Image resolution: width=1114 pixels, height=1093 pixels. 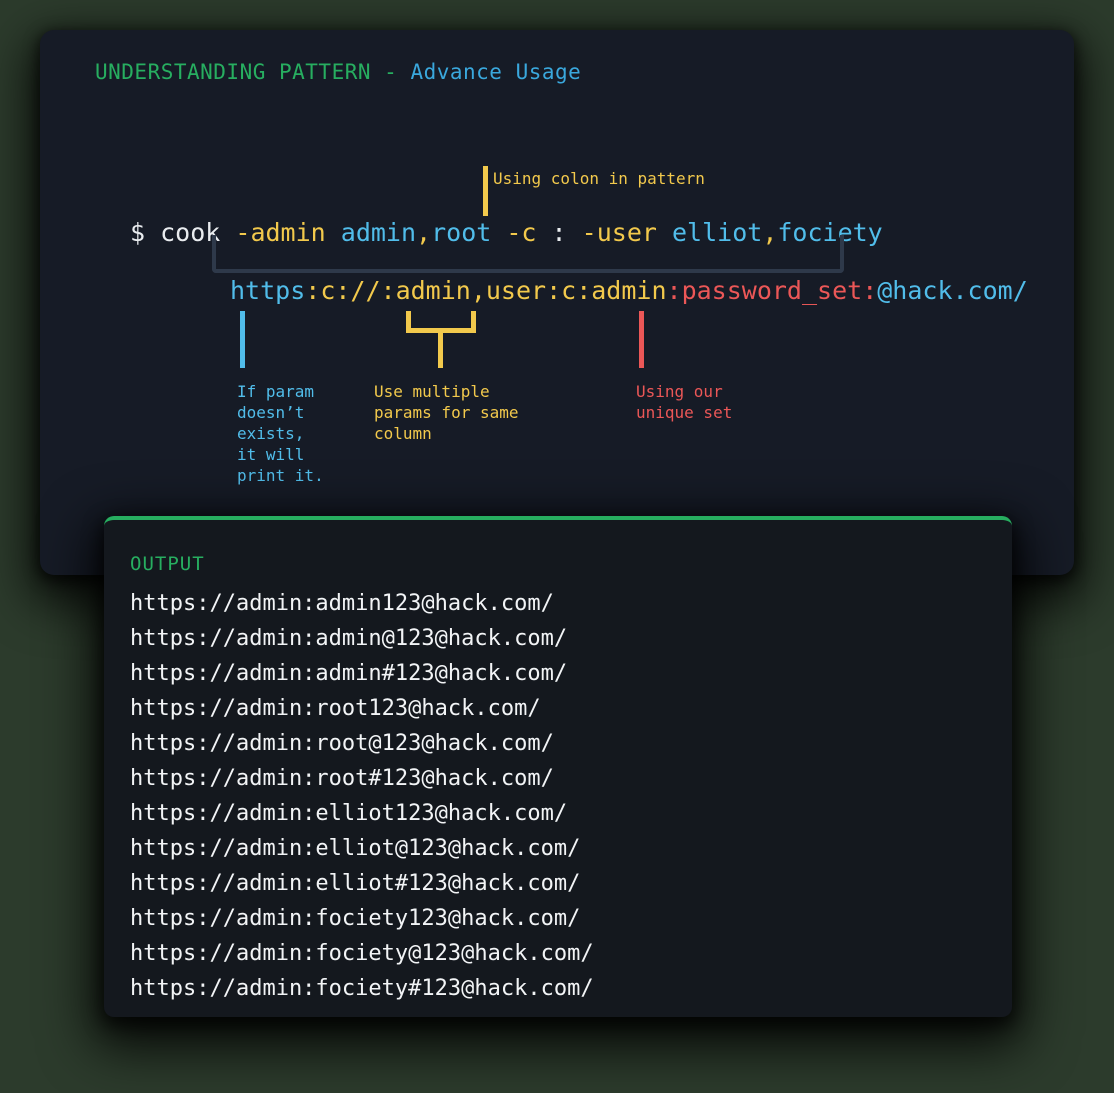 I want to click on output-line: https://admin:root123@hack.com/, so click(x=335, y=708).